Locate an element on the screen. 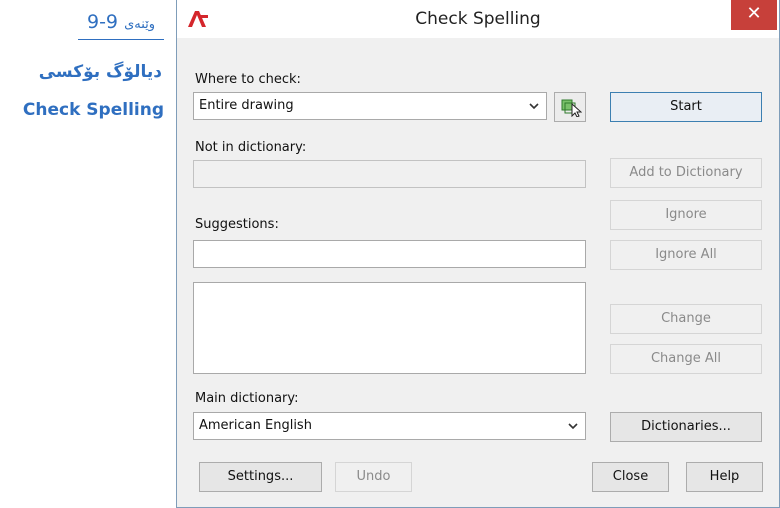  select-objects-button is located at coordinates (570, 107).